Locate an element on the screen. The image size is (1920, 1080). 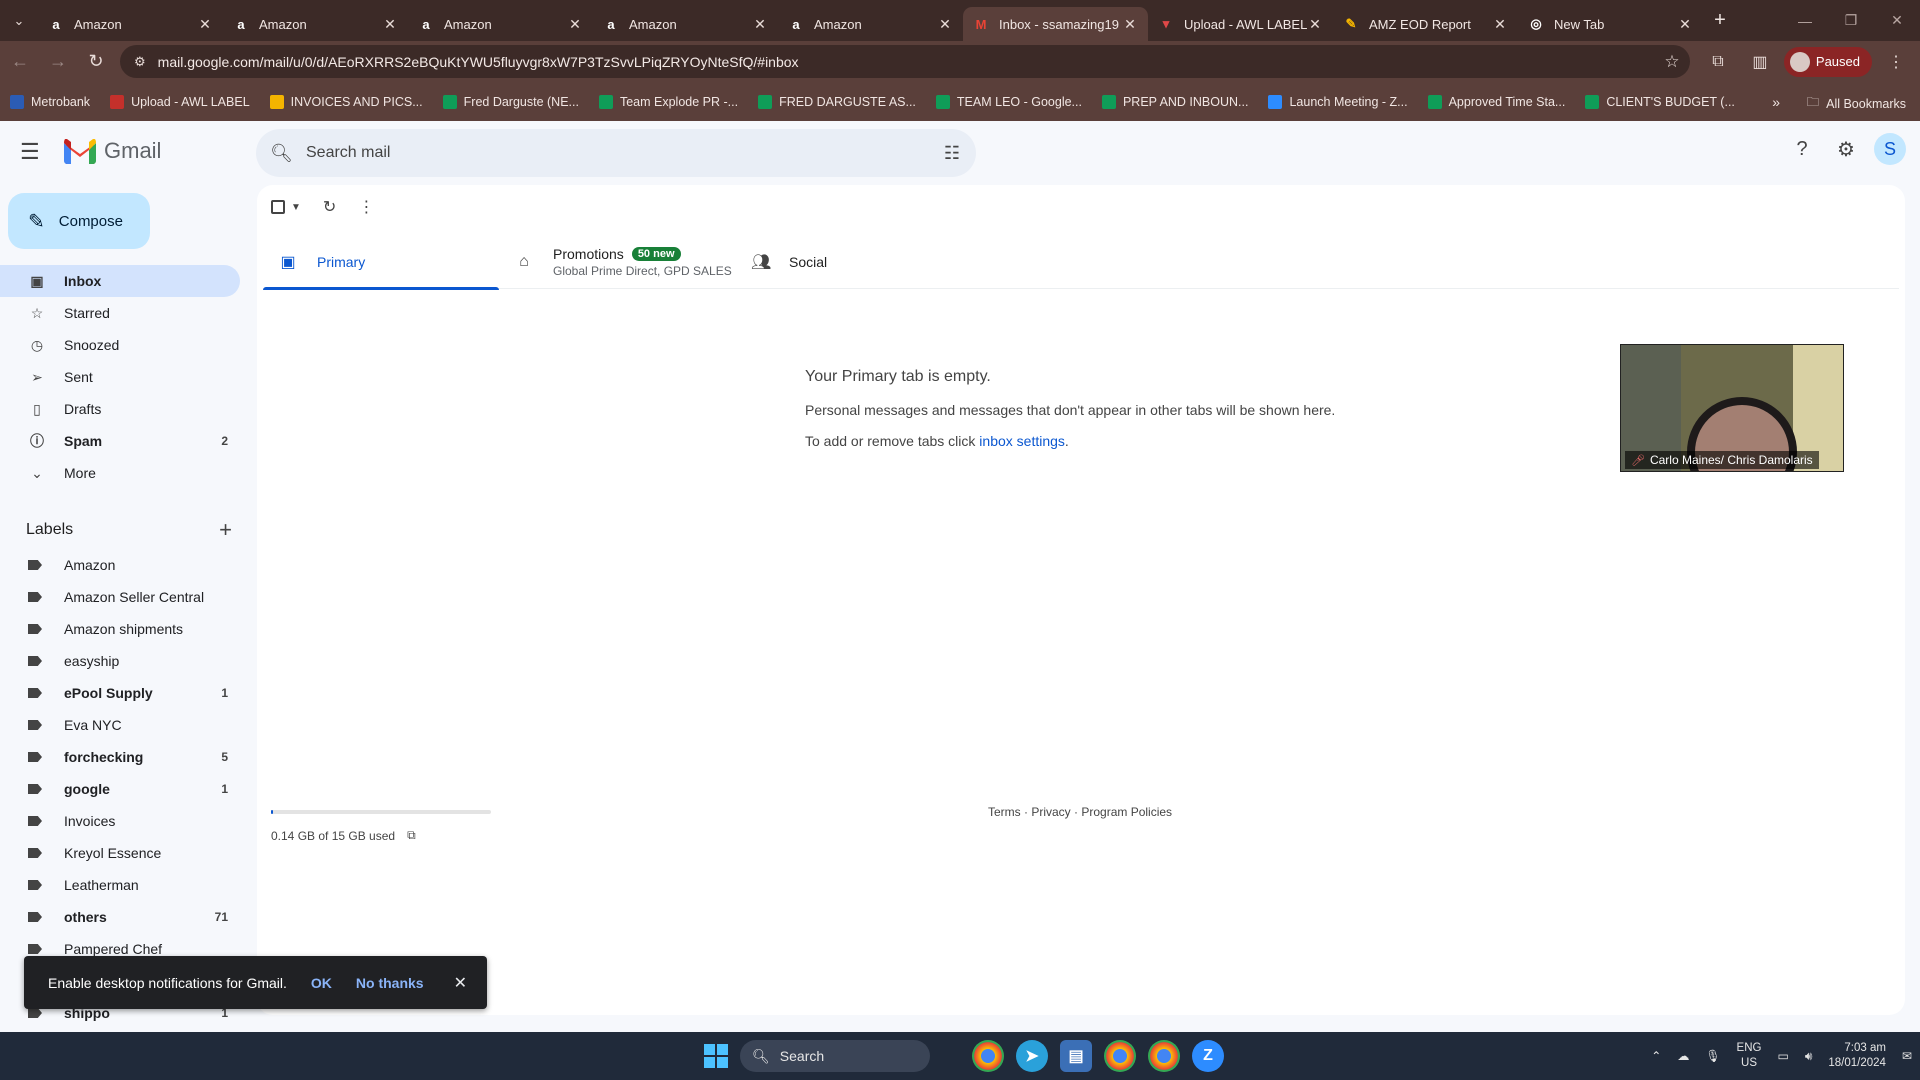
more-vert-icon: ⋮ is located at coordinates (366, 207).